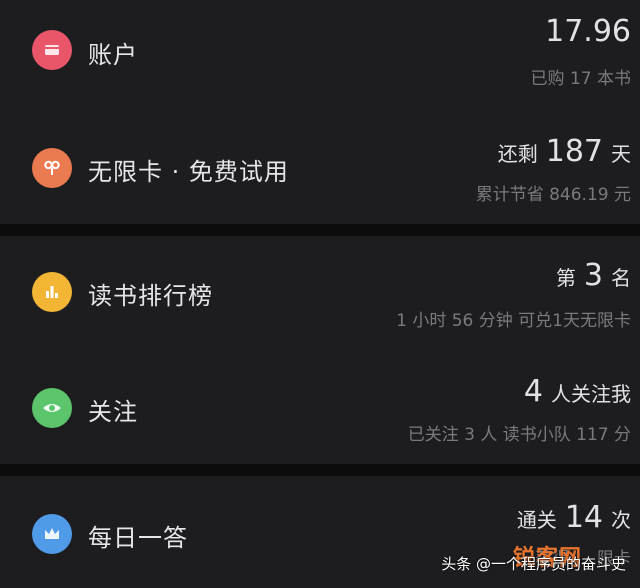  I want to click on savings-total: 累计节省 846.19 元, so click(553, 195).